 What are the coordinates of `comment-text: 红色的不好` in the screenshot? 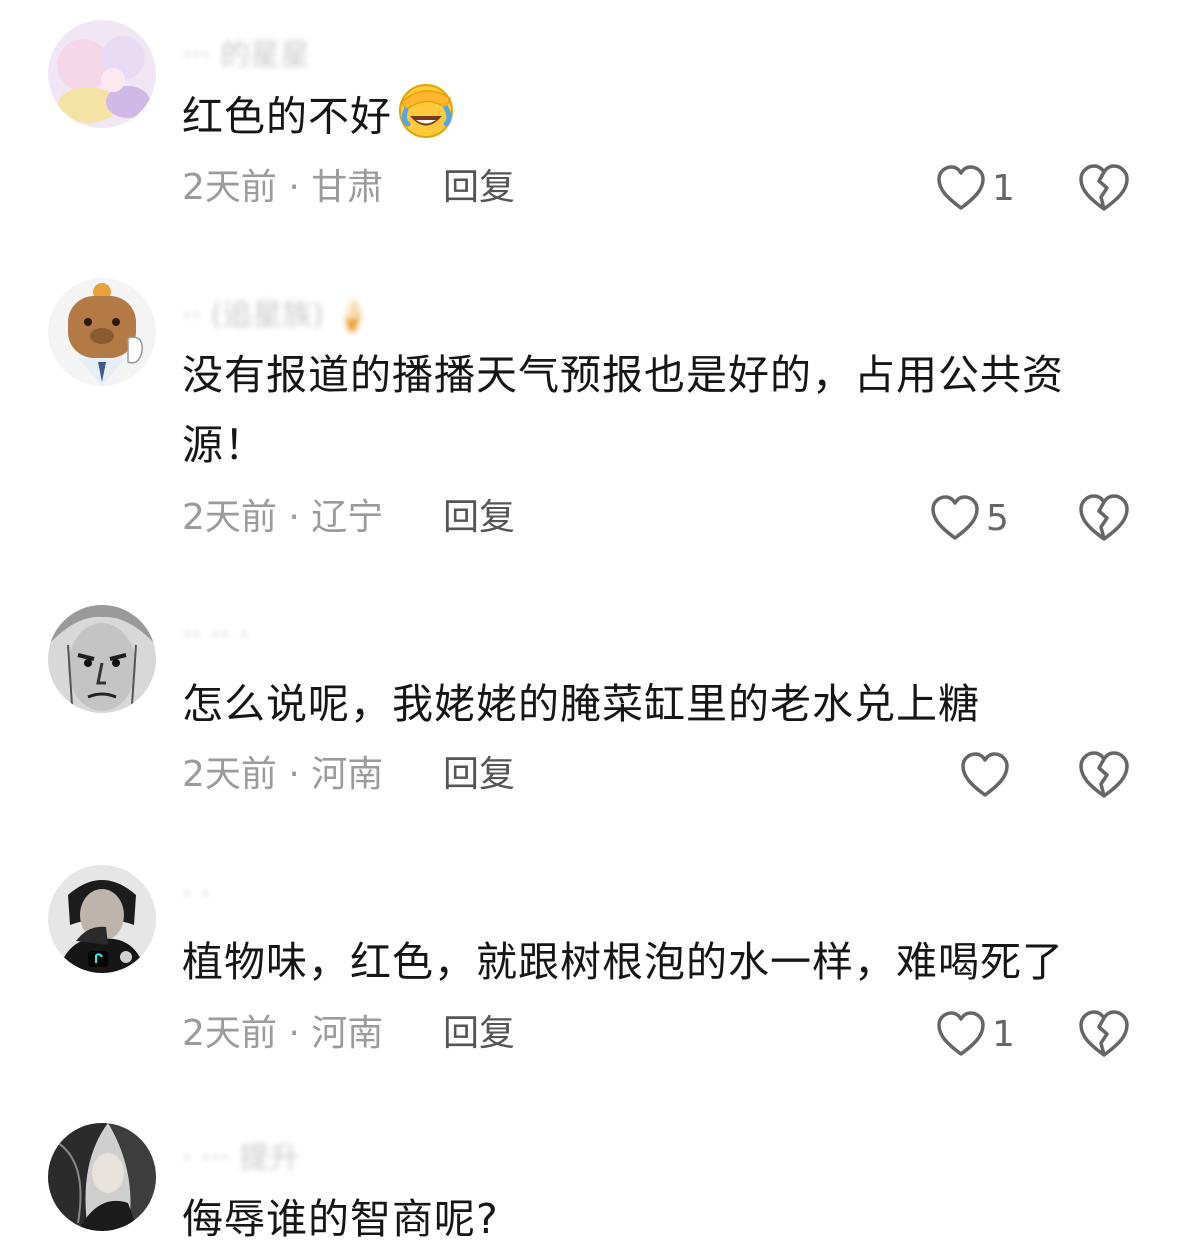 It's located at (652, 119).